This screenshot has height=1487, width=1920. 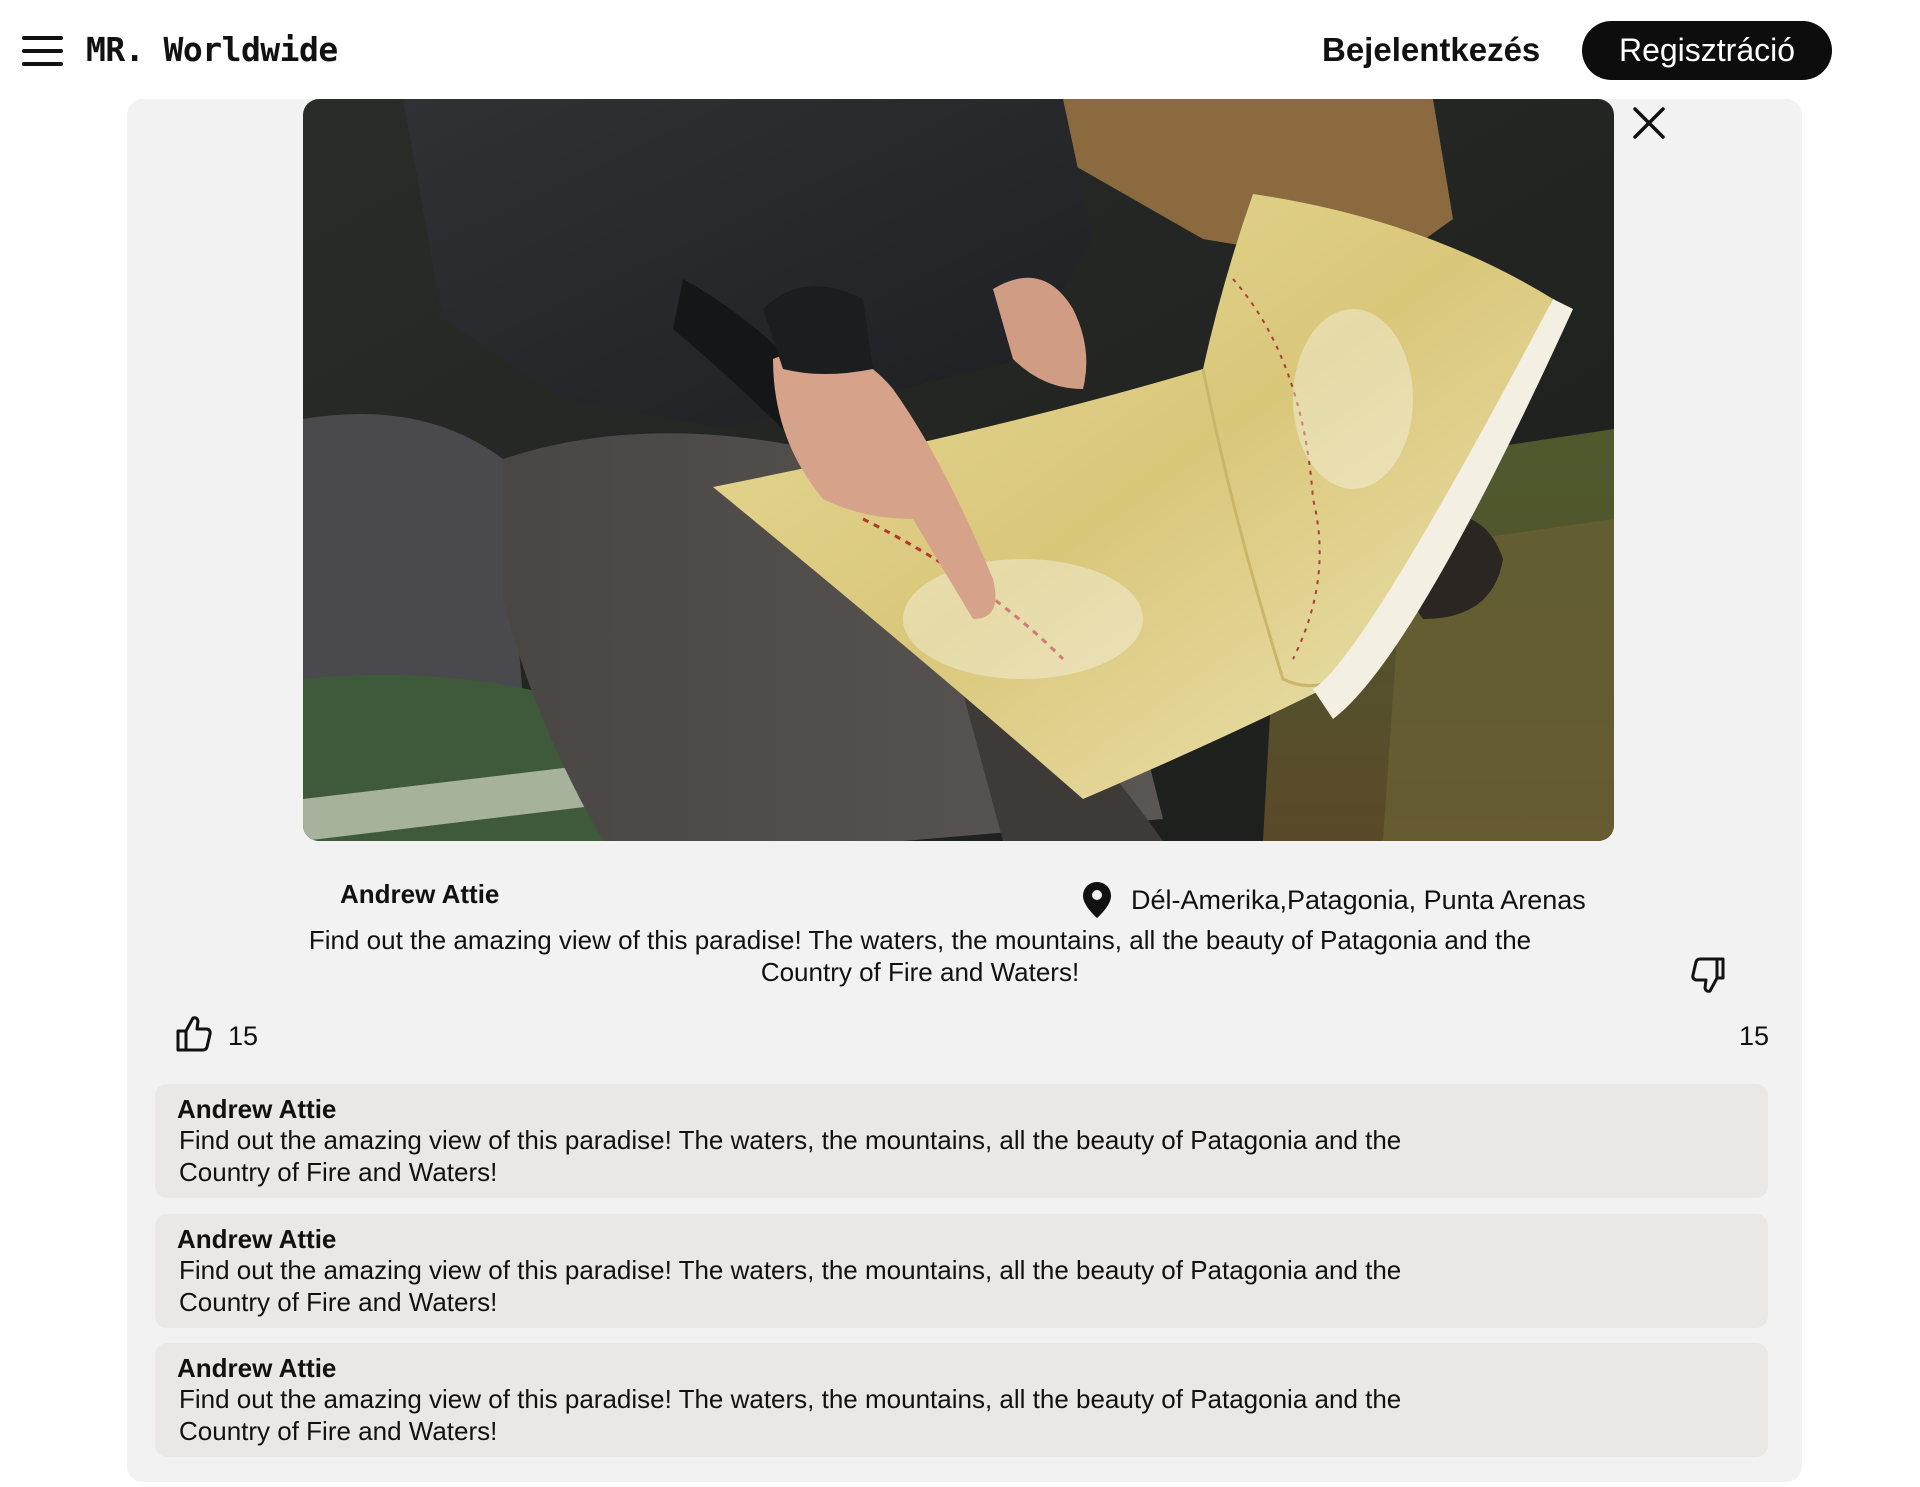 What do you see at coordinates (243, 1036) in the screenshot?
I see `like-count: 15` at bounding box center [243, 1036].